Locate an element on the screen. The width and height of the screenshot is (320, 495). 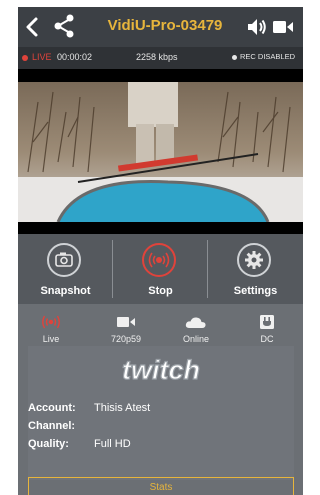
indicator-power: DC is located at coordinates (267, 329).